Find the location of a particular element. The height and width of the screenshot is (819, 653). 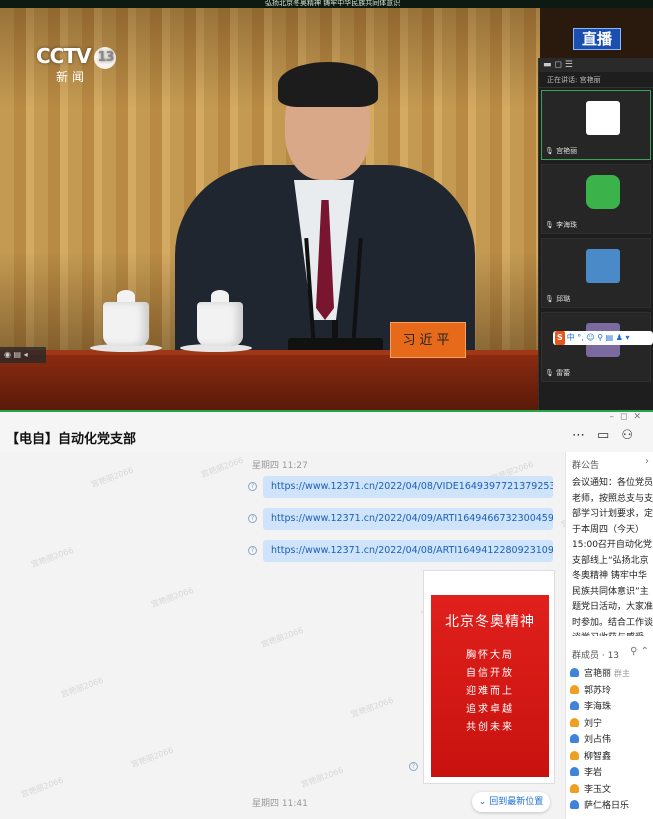

timestamp: 星期四 11:27 is located at coordinates (280, 466).